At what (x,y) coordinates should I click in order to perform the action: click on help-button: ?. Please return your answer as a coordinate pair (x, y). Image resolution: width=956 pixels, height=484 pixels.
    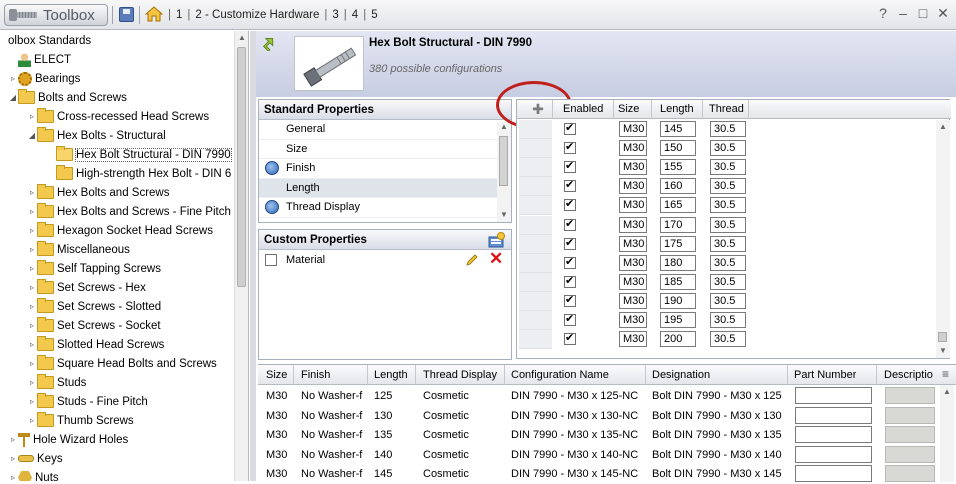
    Looking at the image, I should click on (883, 13).